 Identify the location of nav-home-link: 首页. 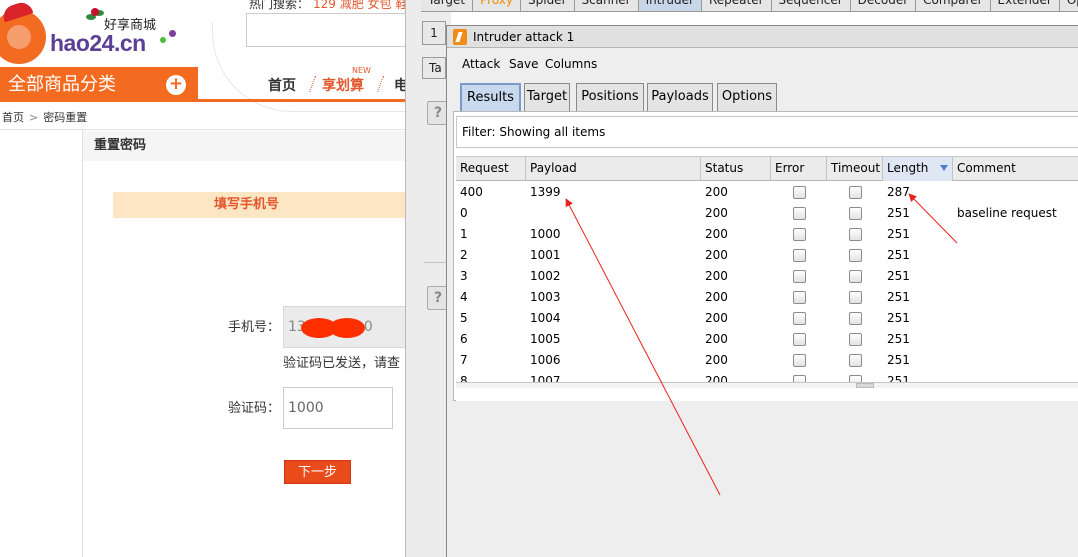
(282, 85).